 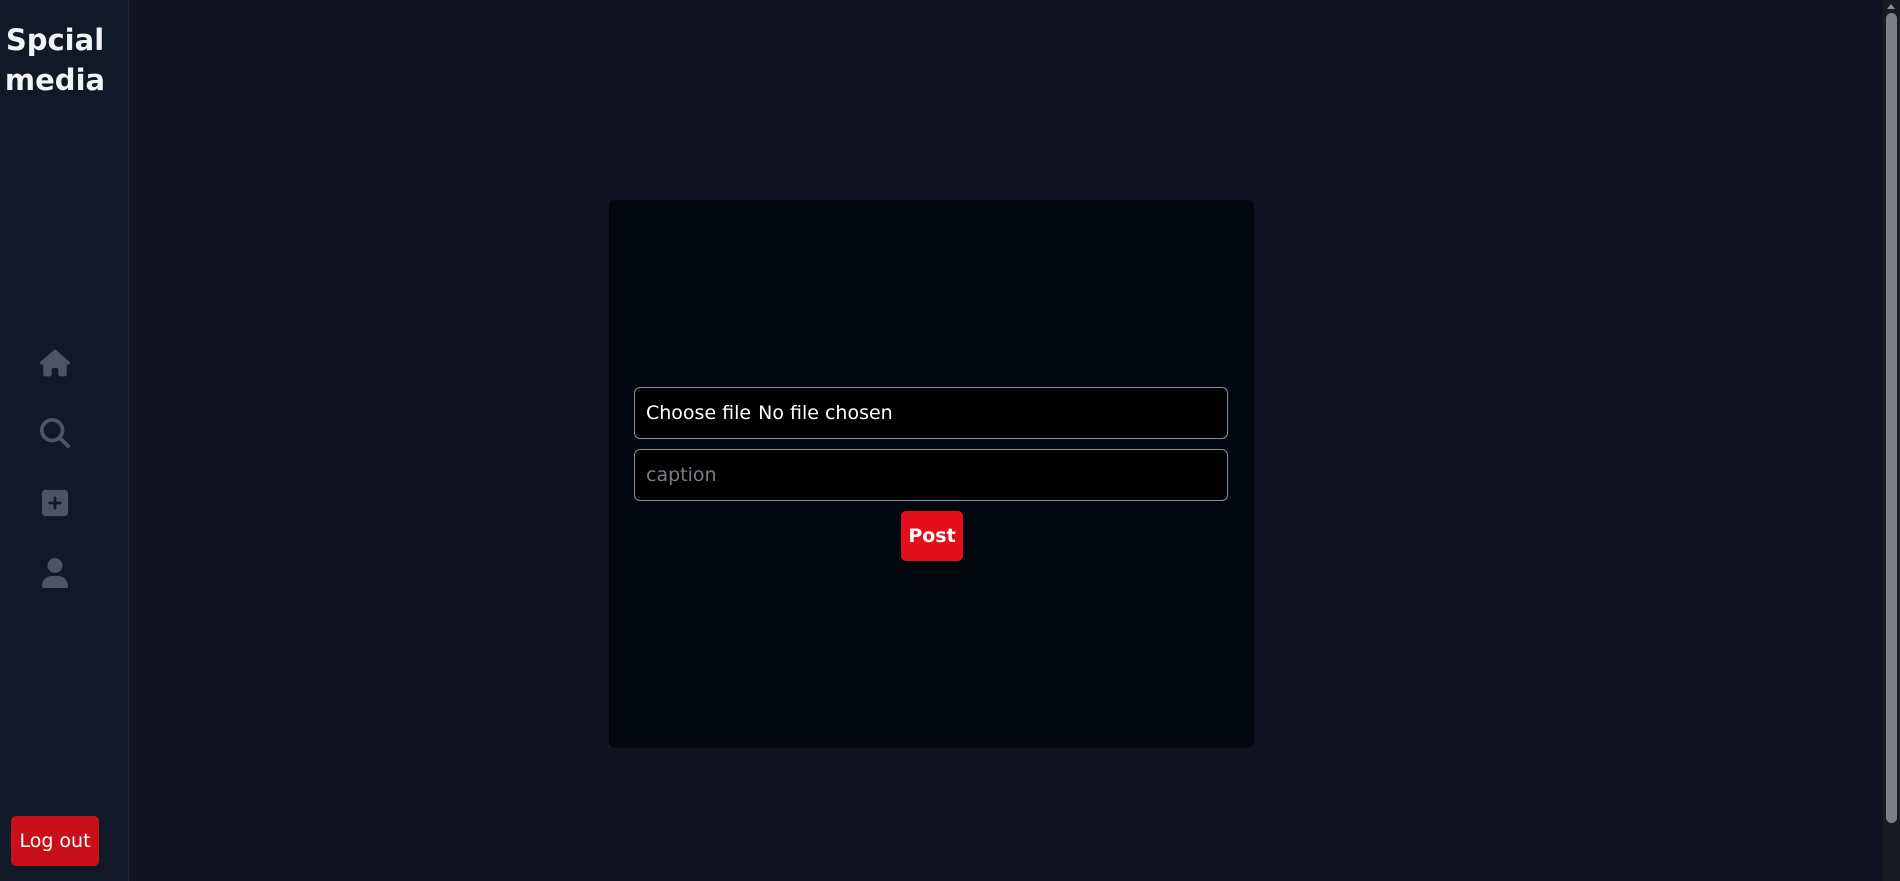 I want to click on nav-home, so click(x=55, y=363).